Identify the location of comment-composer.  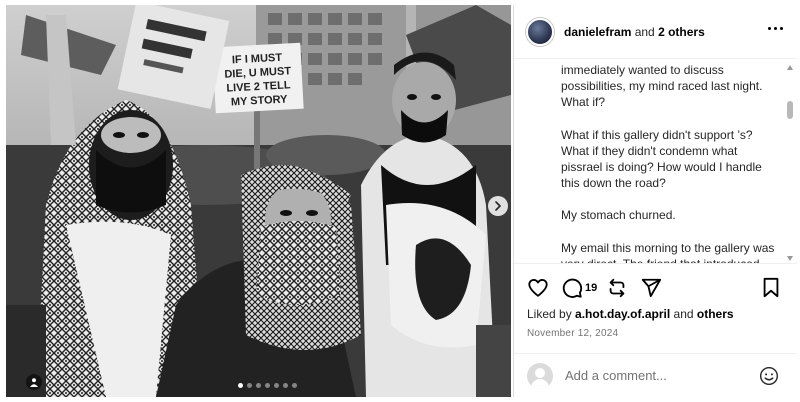
(655, 375).